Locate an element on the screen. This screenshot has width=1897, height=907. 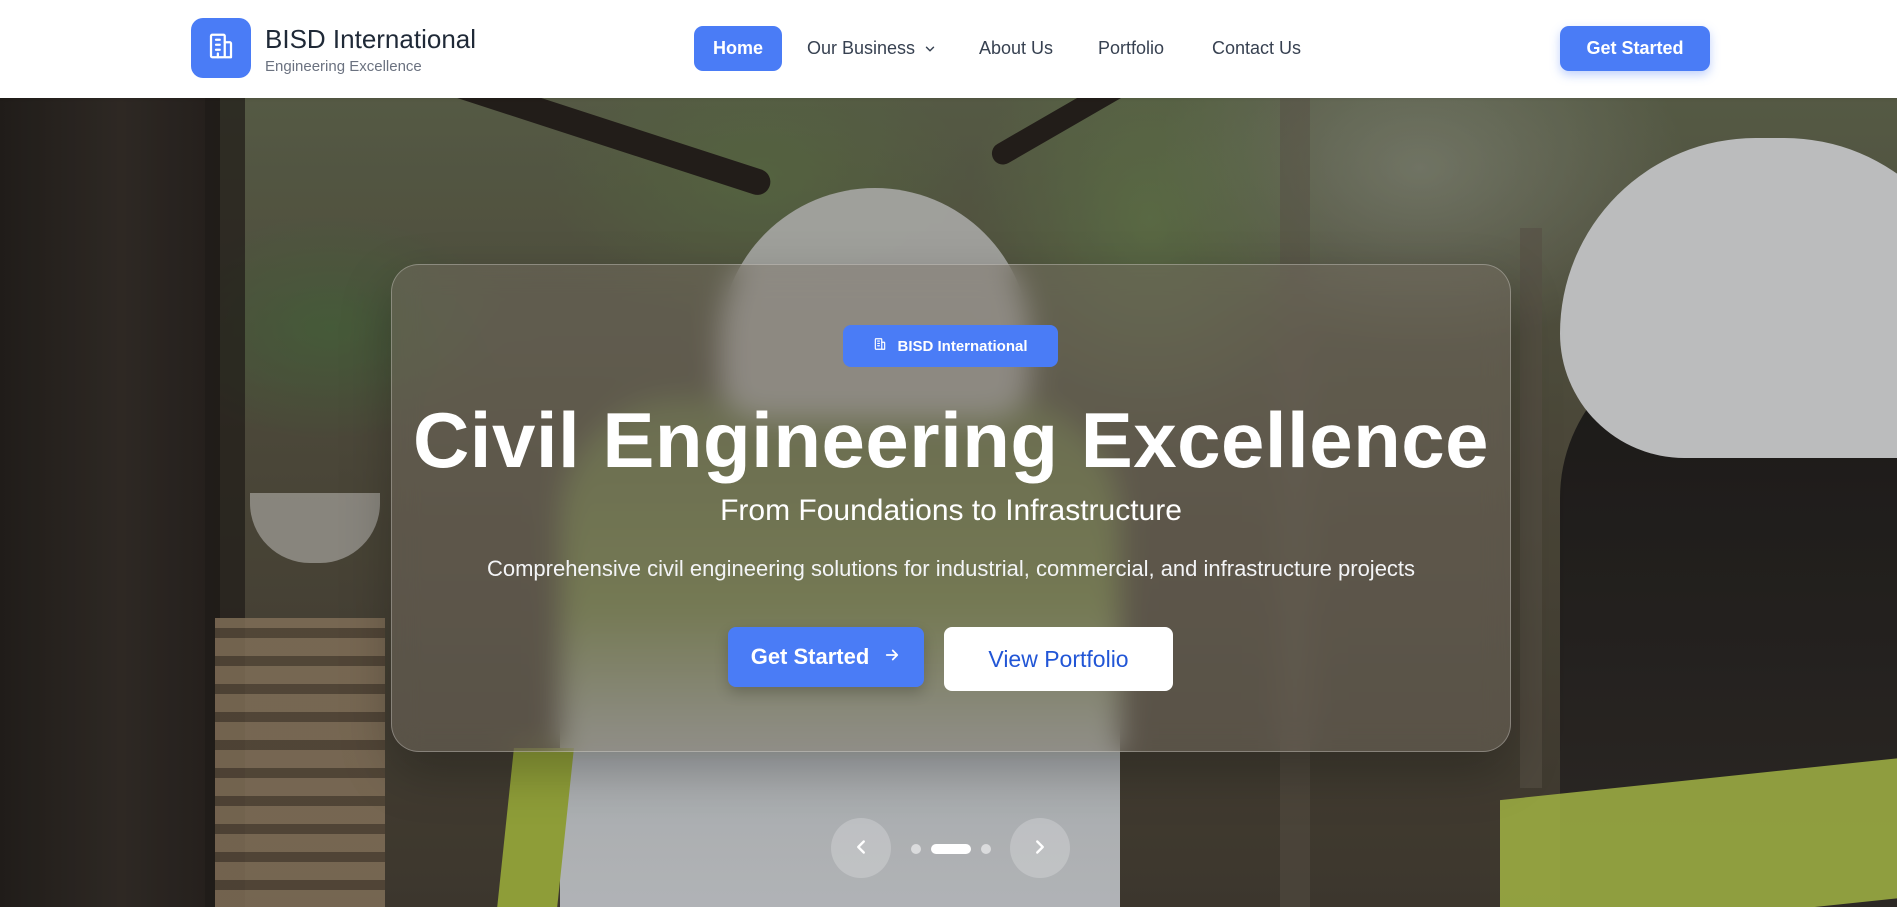
hero-title: Civil Engineering Excellence is located at coordinates (951, 440).